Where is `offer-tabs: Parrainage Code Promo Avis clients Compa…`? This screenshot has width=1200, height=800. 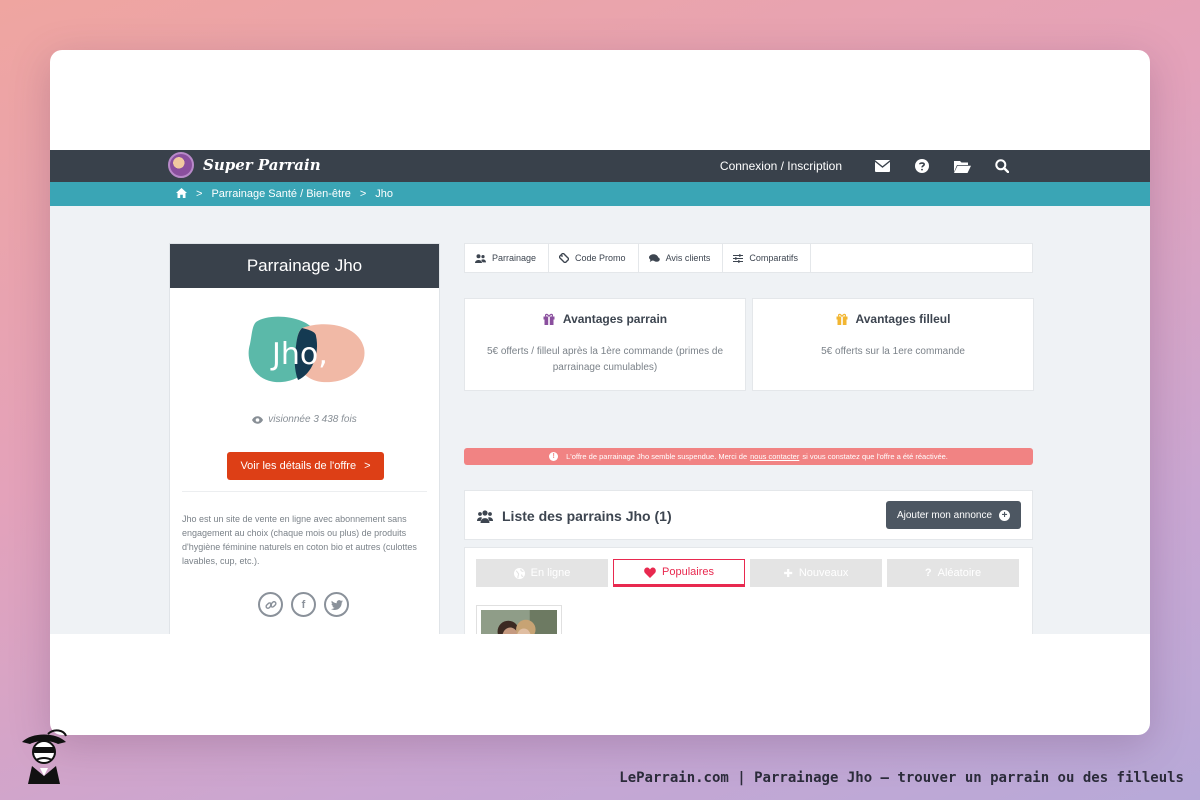 offer-tabs: Parrainage Code Promo Avis clients Compa… is located at coordinates (748, 258).